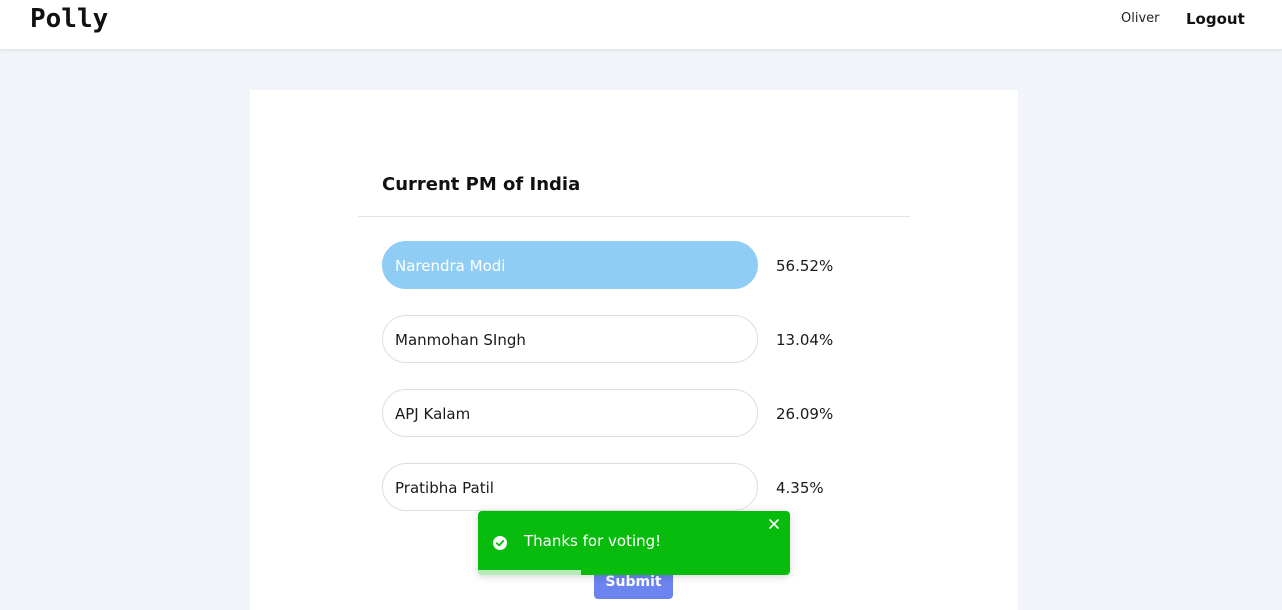 The image size is (1282, 610). I want to click on close-icon, so click(774, 524).